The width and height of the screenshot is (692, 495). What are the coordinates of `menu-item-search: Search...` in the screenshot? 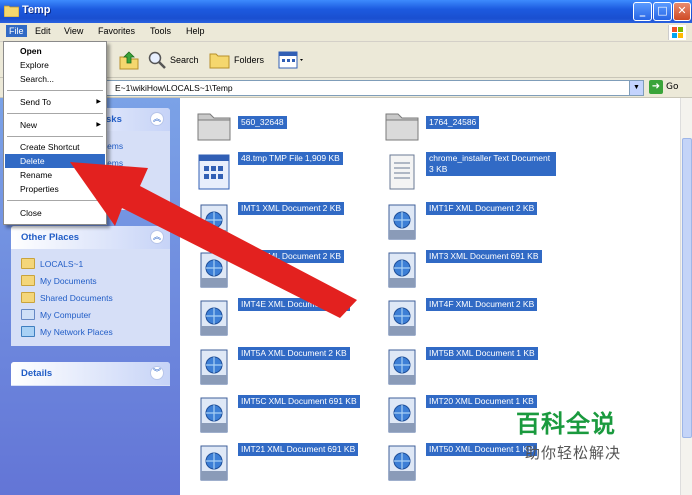 It's located at (55, 79).